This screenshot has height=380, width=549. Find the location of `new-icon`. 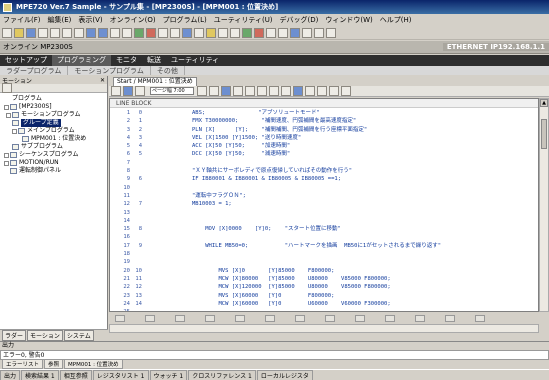

new-icon is located at coordinates (7, 32).